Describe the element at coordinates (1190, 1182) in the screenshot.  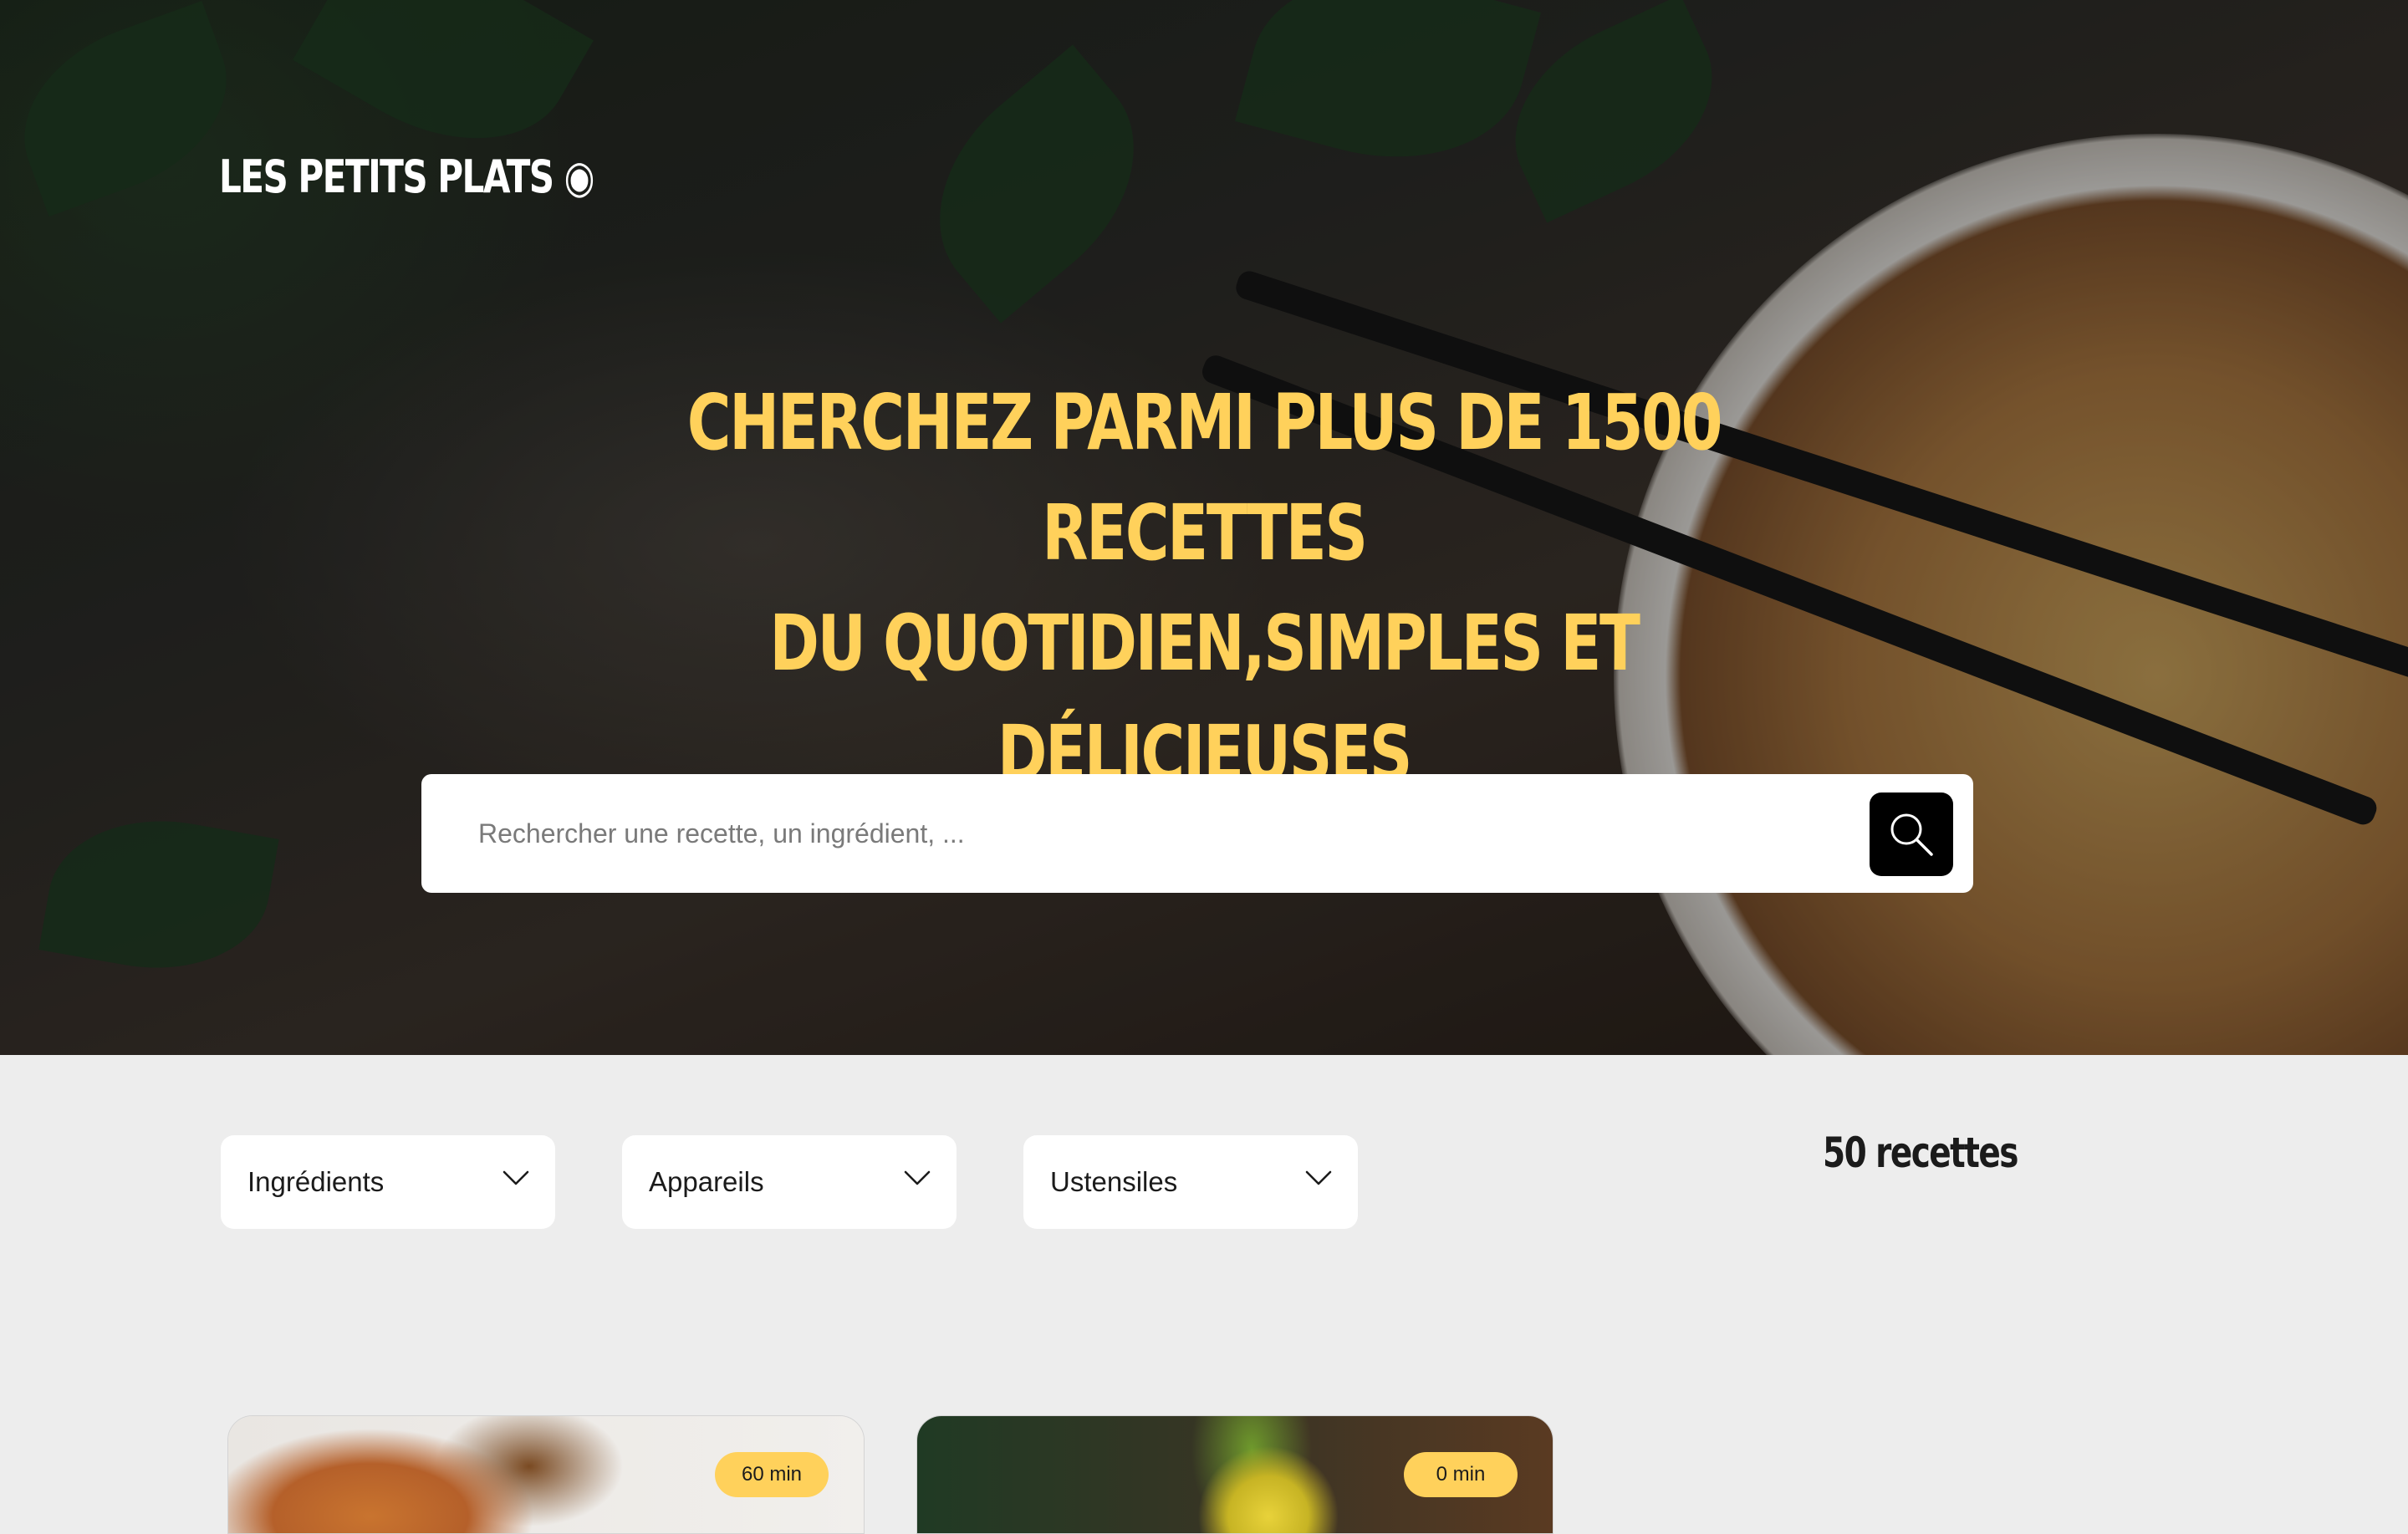
I see `filter-utensils-dropdown: Ustensiles` at that location.